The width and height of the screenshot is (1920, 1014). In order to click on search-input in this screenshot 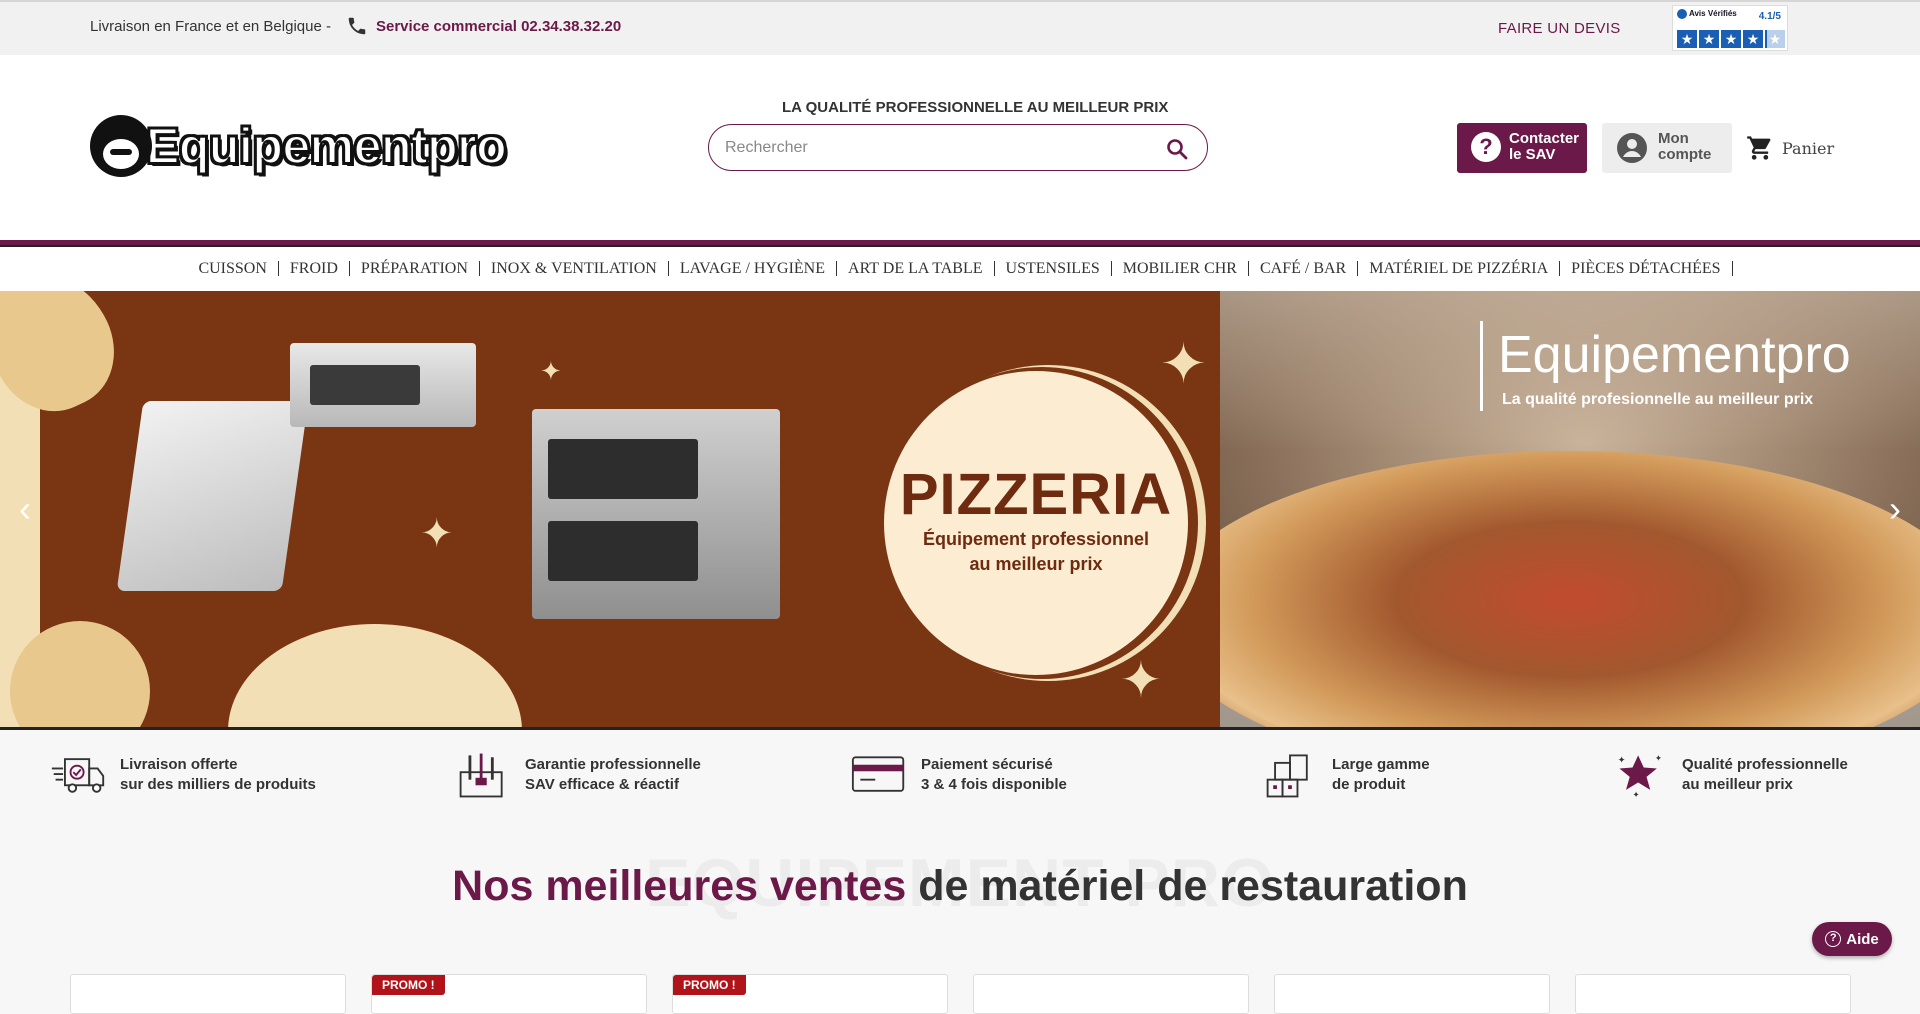, I will do `click(935, 148)`.